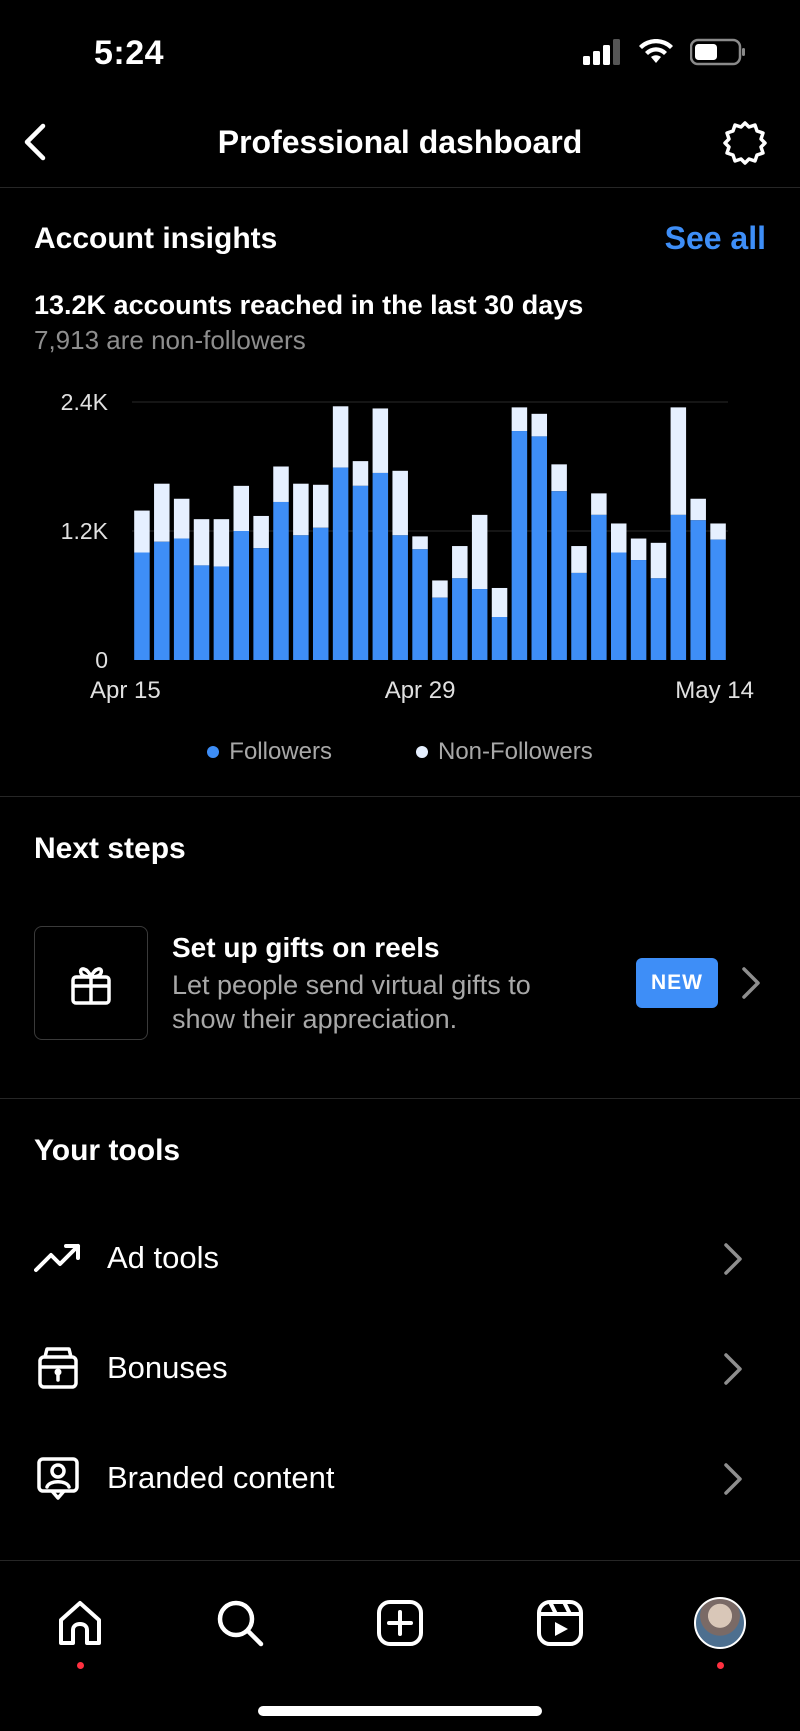 This screenshot has height=1731, width=800. I want to click on settings-button, so click(745, 143).